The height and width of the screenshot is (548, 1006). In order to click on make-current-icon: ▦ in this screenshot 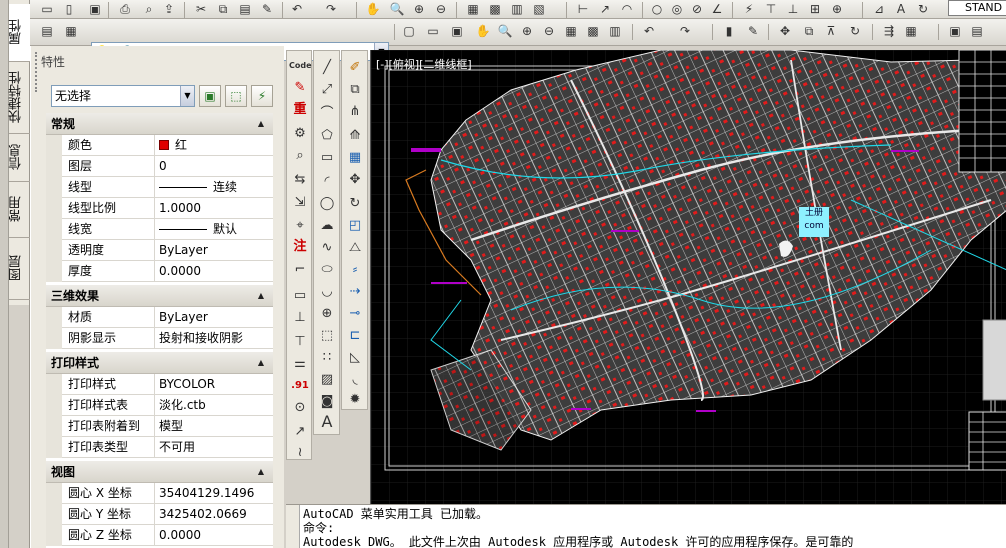, I will do `click(71, 31)`.